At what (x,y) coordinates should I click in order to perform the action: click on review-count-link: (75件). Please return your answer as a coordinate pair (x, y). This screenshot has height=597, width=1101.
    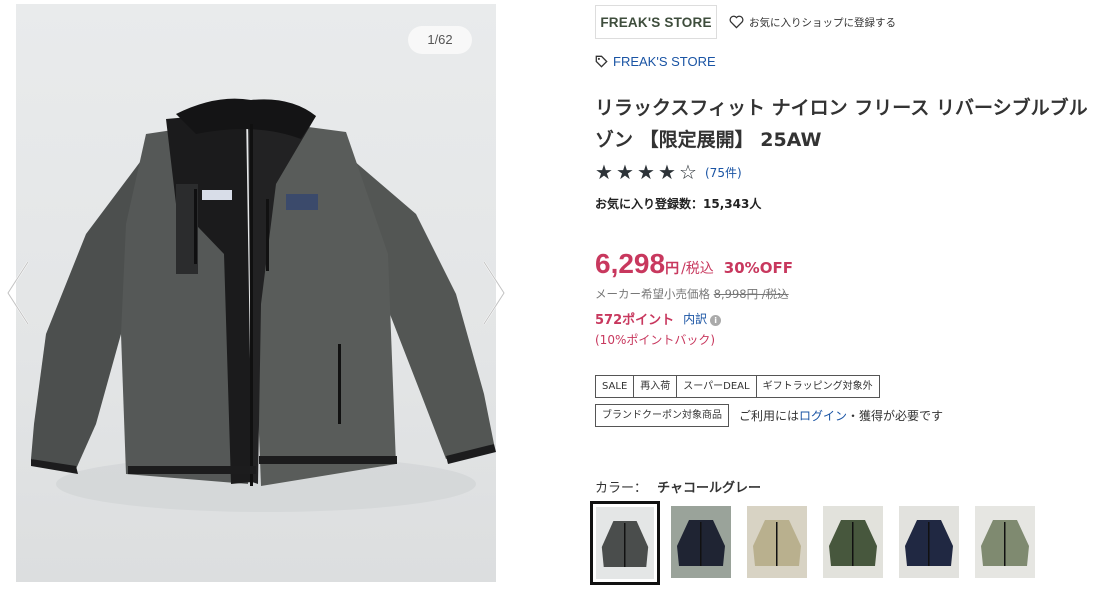
    Looking at the image, I should click on (723, 172).